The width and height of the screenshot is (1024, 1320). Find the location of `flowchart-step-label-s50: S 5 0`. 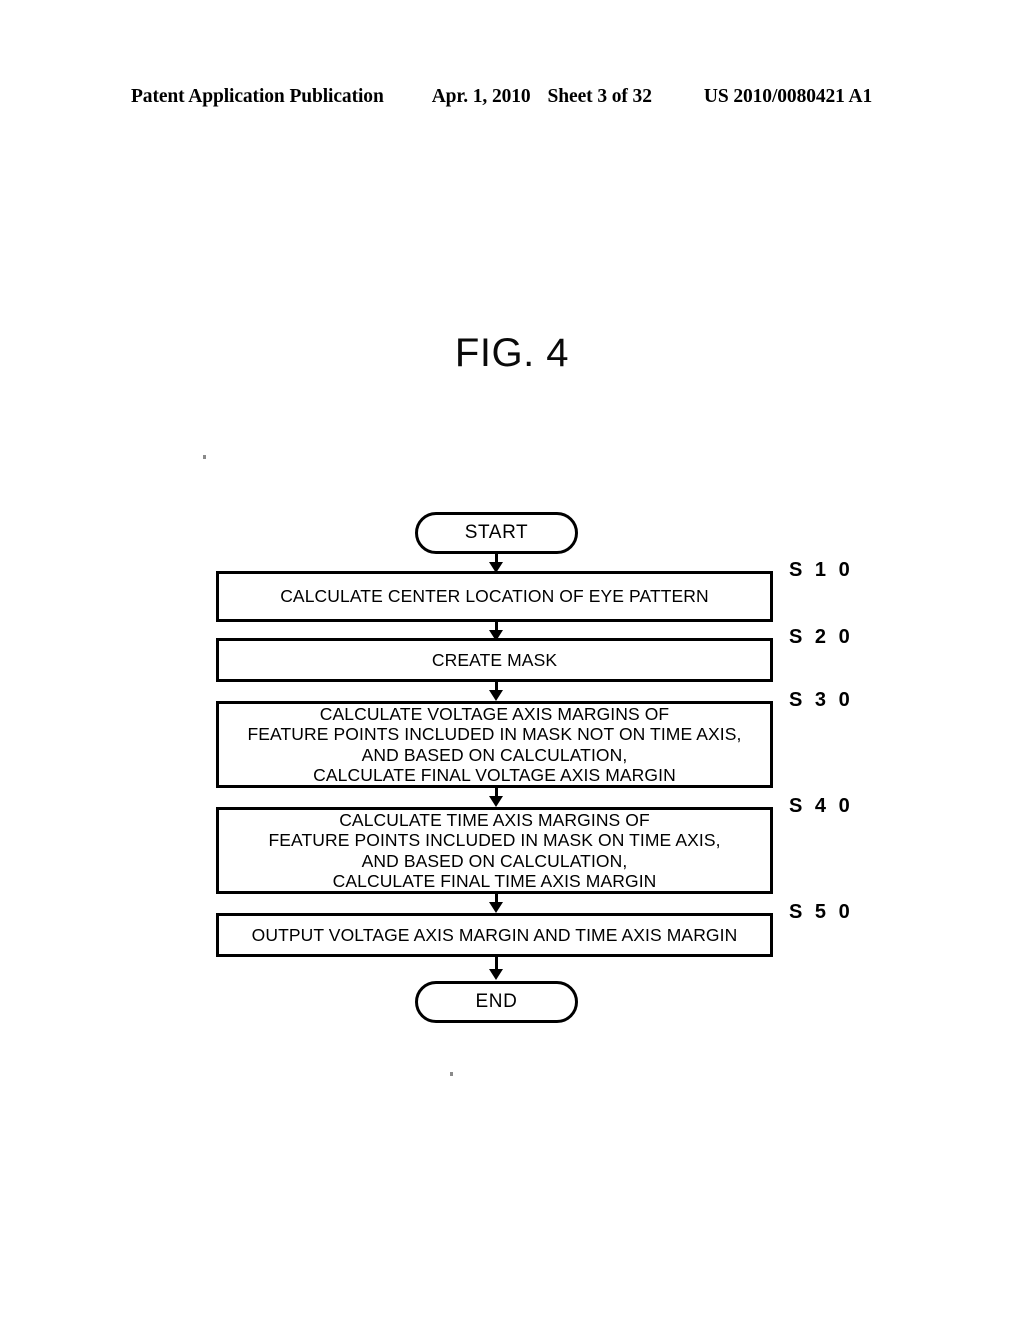

flowchart-step-label-s50: S 5 0 is located at coordinates (821, 912).